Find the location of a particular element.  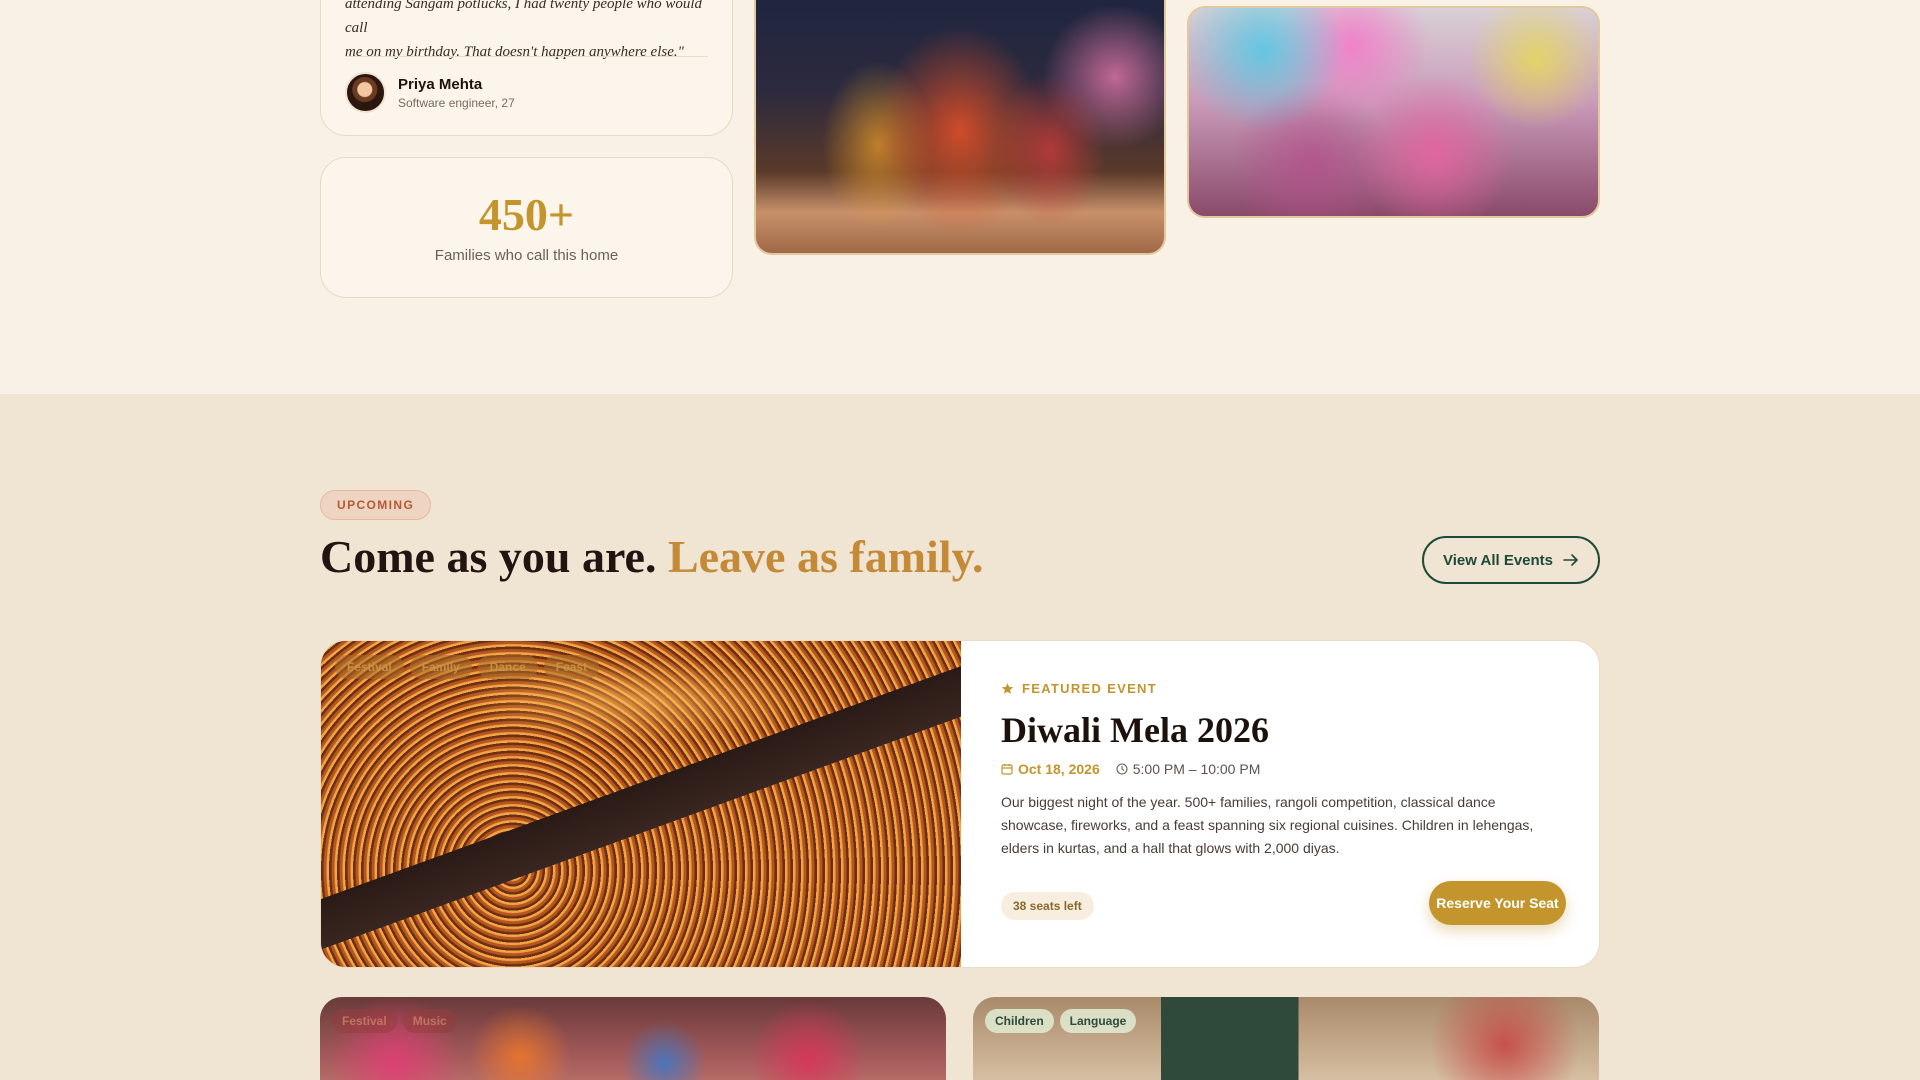

featured-tags: Festival Family Dance Feast is located at coordinates (467, 667).